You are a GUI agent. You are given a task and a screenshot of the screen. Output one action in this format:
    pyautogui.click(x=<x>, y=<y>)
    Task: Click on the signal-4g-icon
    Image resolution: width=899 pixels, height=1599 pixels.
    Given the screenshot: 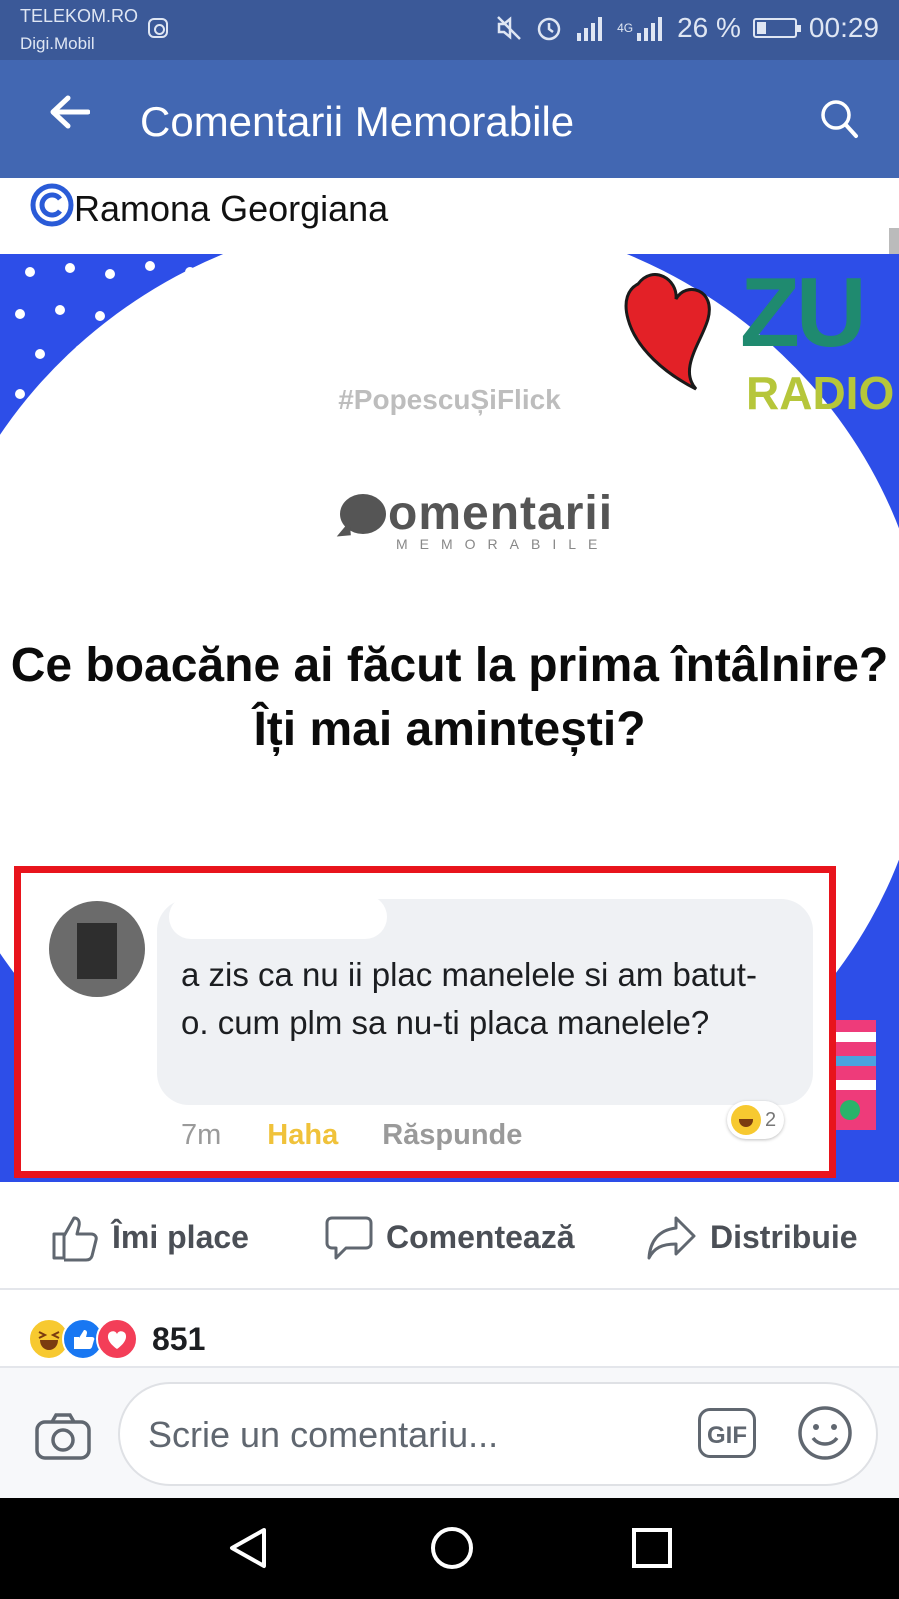 What is the action you would take?
    pyautogui.click(x=650, y=29)
    